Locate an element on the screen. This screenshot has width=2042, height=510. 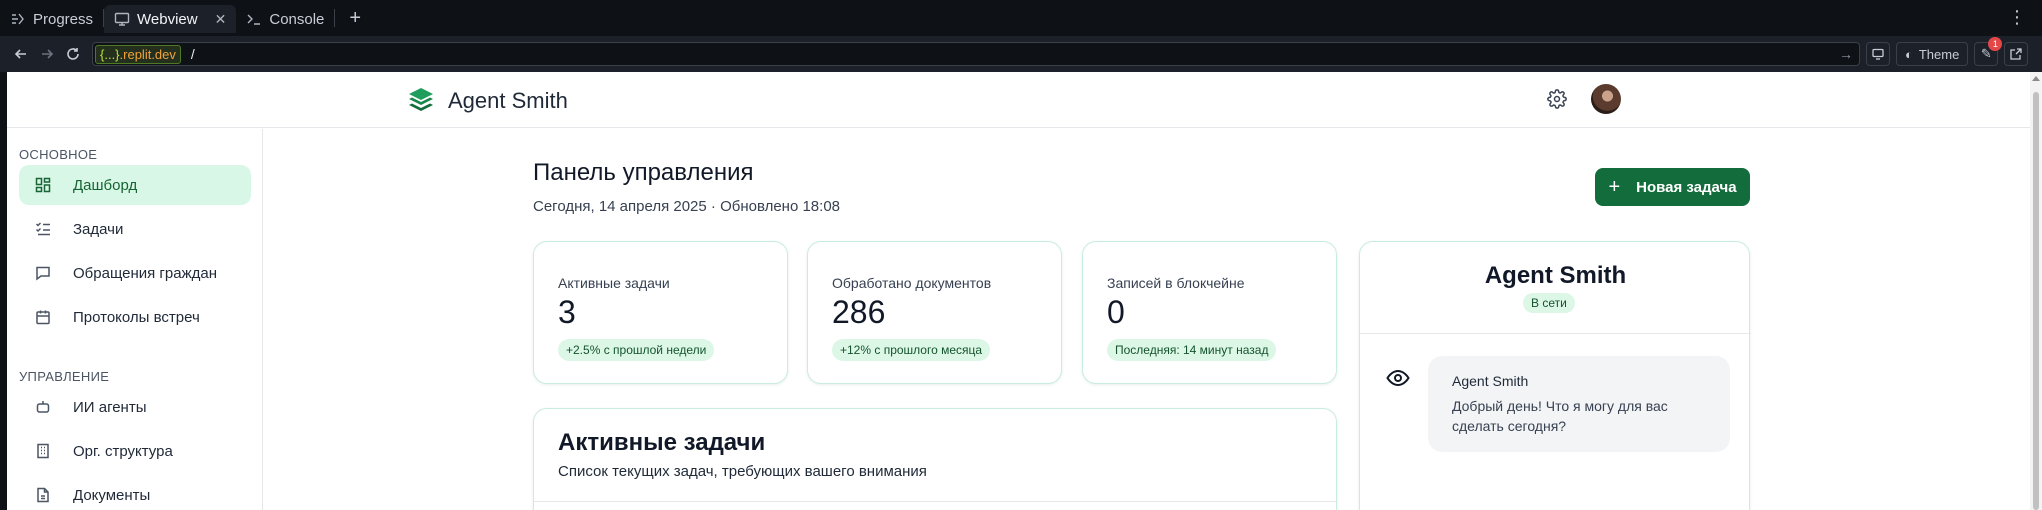
sidebar-item-label: Документы is located at coordinates (112, 495).